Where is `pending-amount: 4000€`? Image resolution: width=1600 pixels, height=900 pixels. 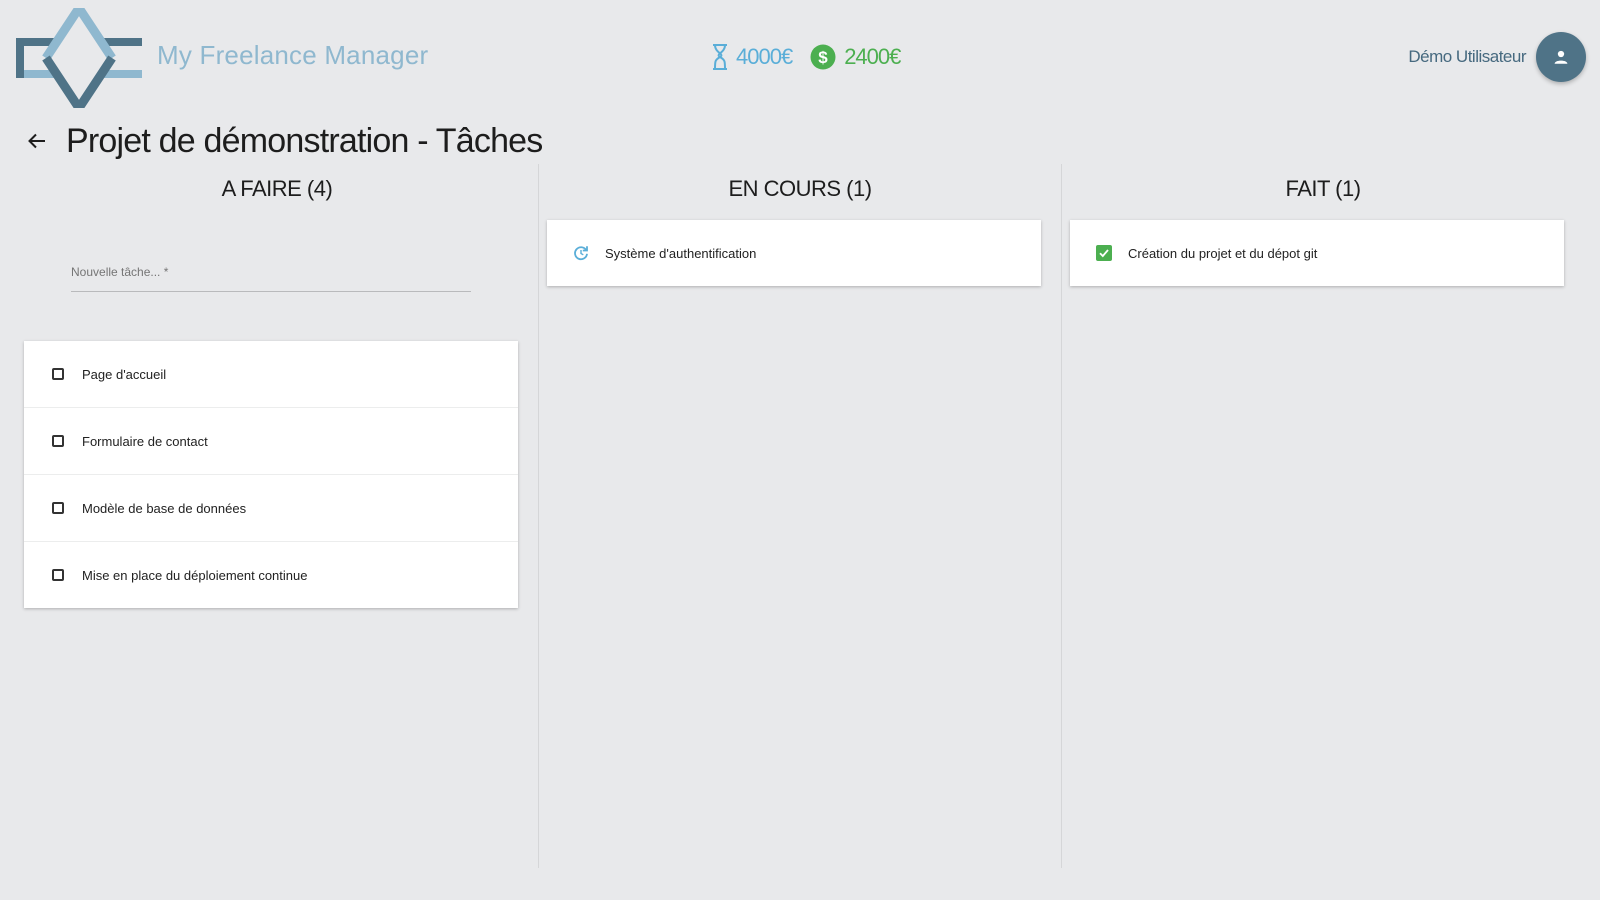 pending-amount: 4000€ is located at coordinates (752, 57).